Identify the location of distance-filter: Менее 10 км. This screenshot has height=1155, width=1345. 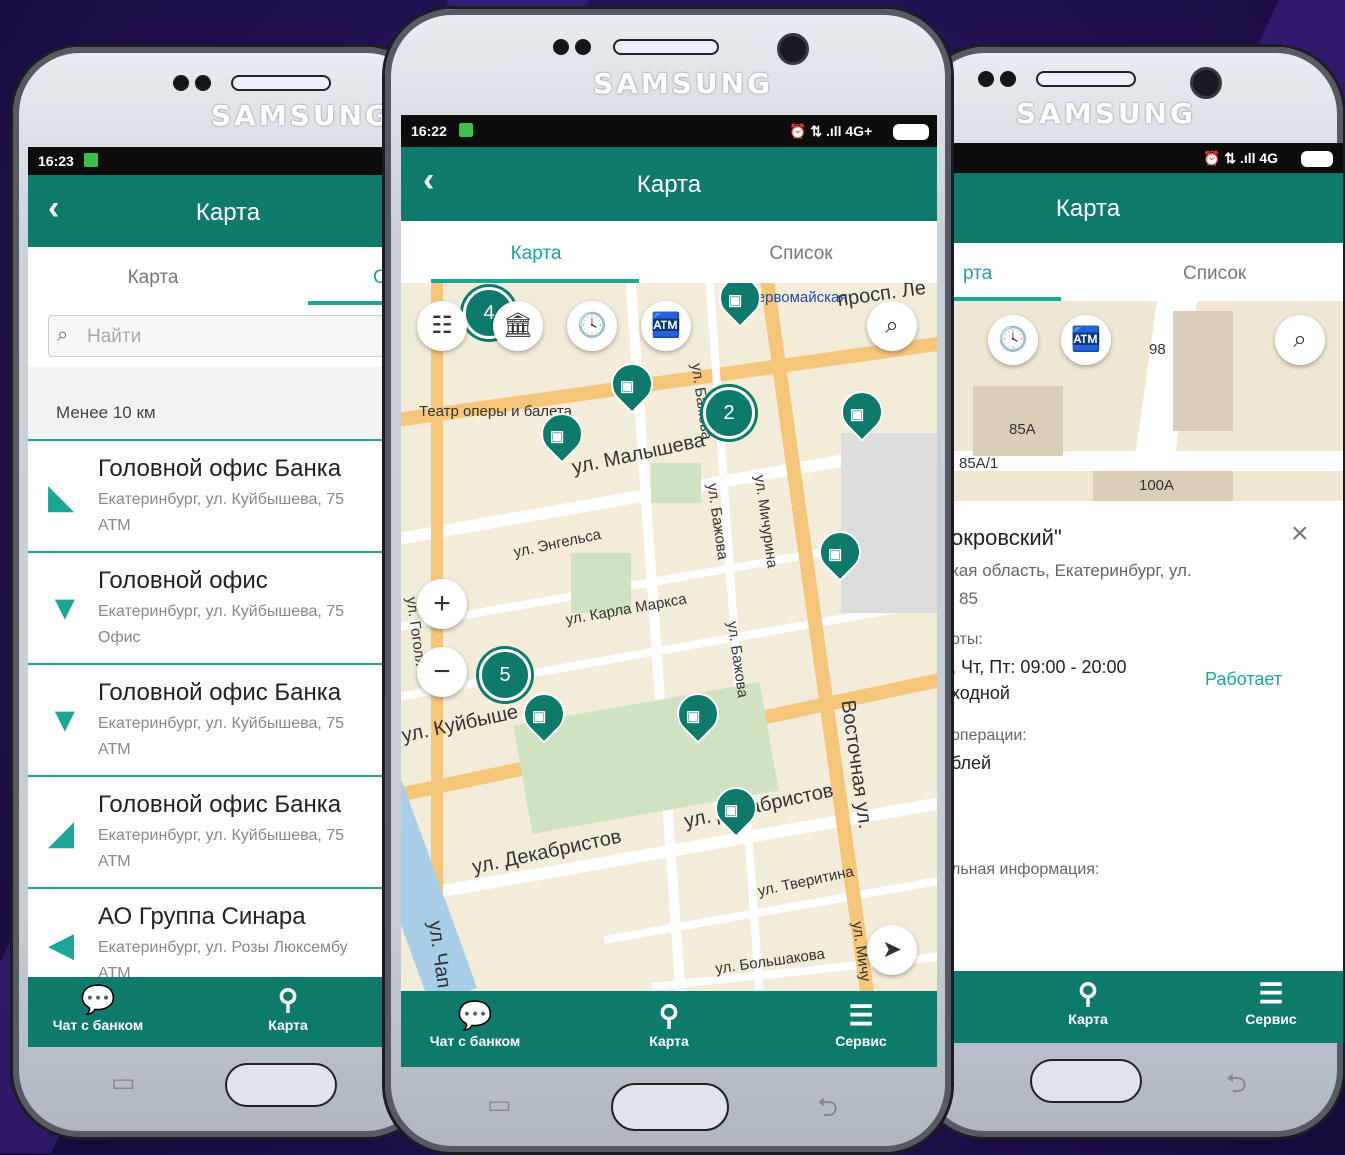
(228, 404).